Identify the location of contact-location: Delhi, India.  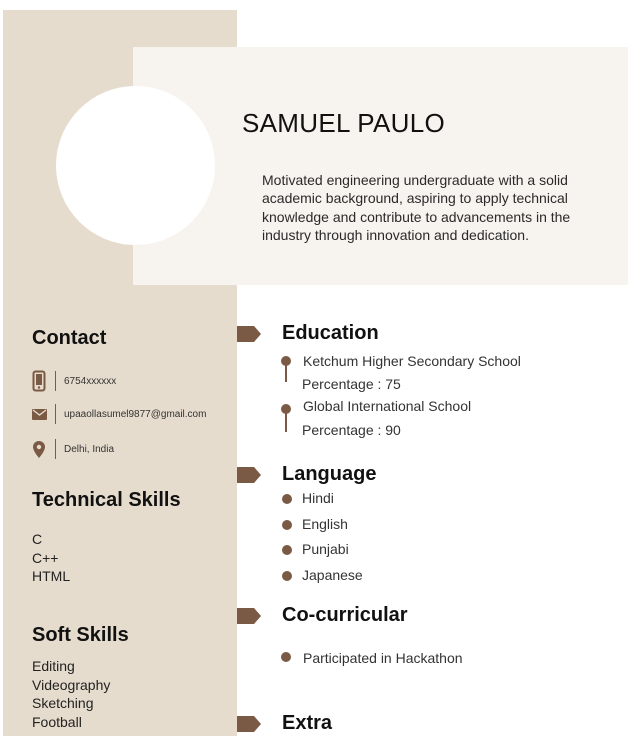
(89, 449).